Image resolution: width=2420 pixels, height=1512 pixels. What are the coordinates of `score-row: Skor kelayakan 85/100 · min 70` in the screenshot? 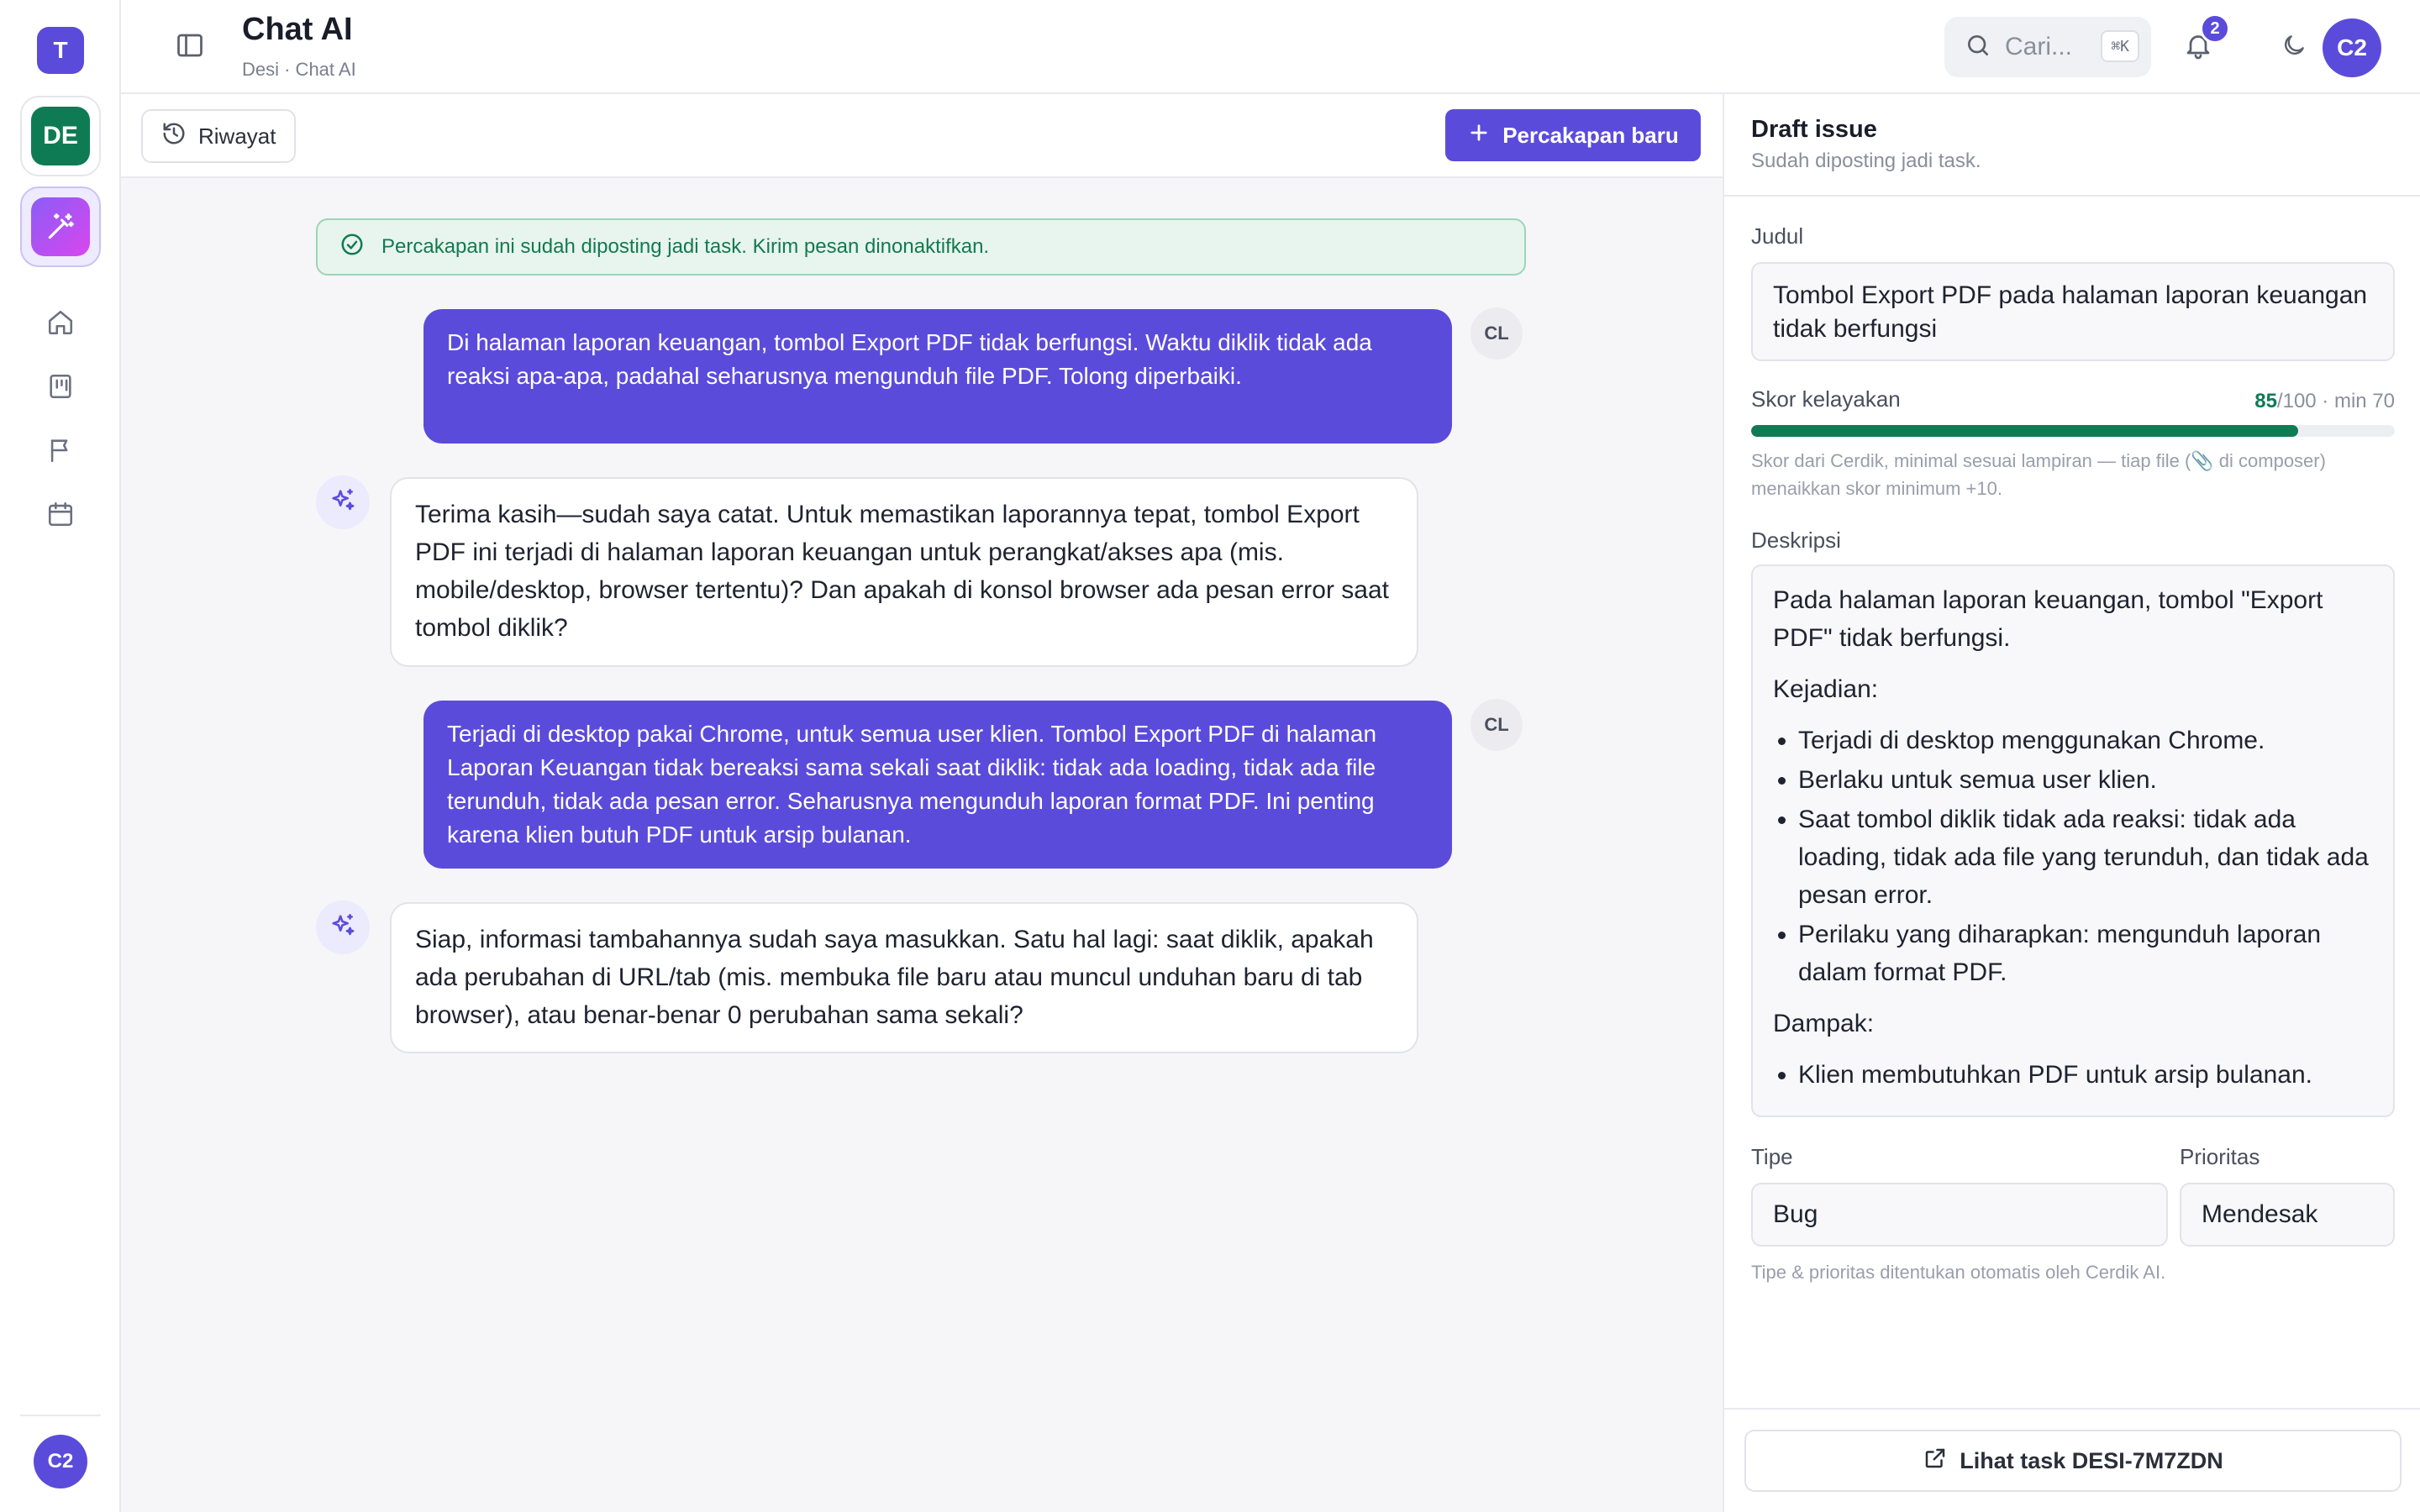 It's located at (2073, 401).